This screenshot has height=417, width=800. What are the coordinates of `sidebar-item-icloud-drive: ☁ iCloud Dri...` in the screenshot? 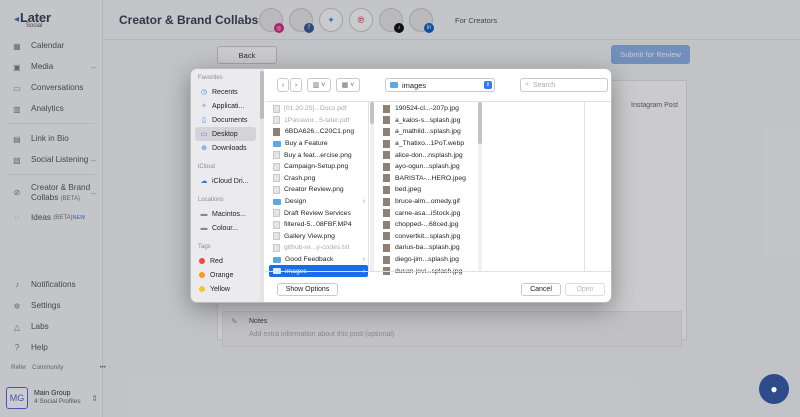 It's located at (225, 181).